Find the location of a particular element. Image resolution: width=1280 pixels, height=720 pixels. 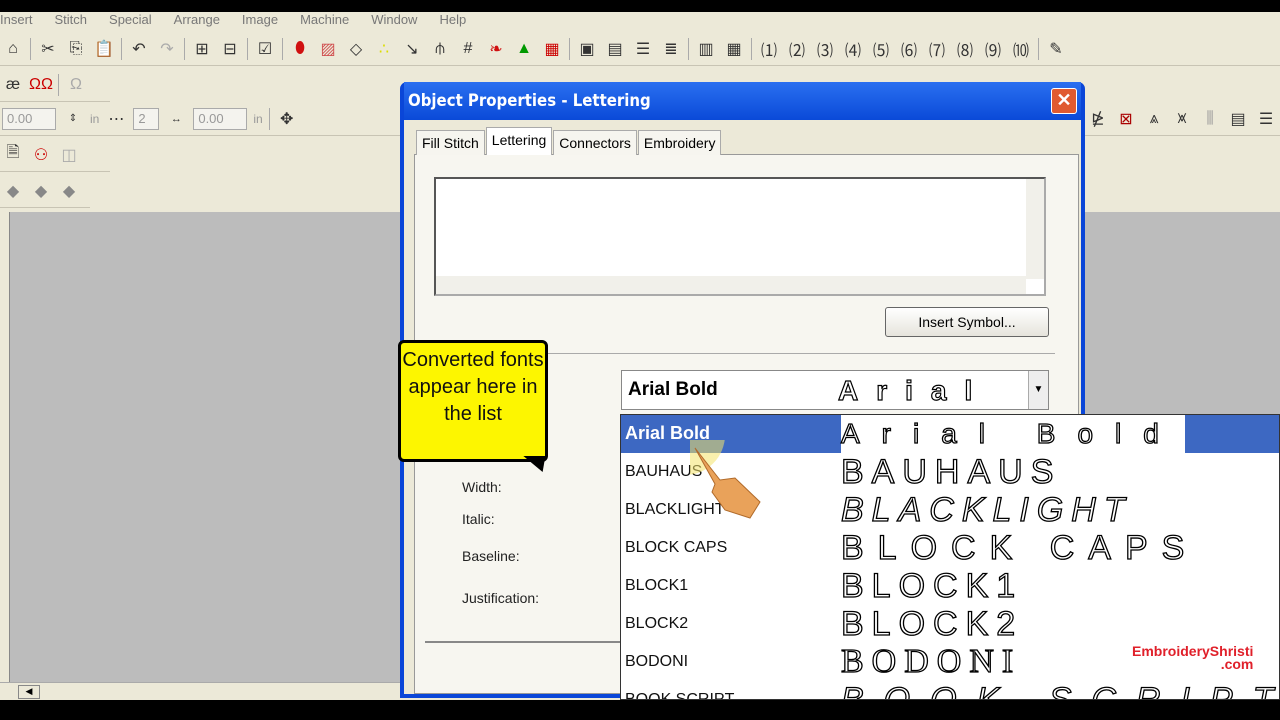

list-icon: ≣ is located at coordinates (671, 49).